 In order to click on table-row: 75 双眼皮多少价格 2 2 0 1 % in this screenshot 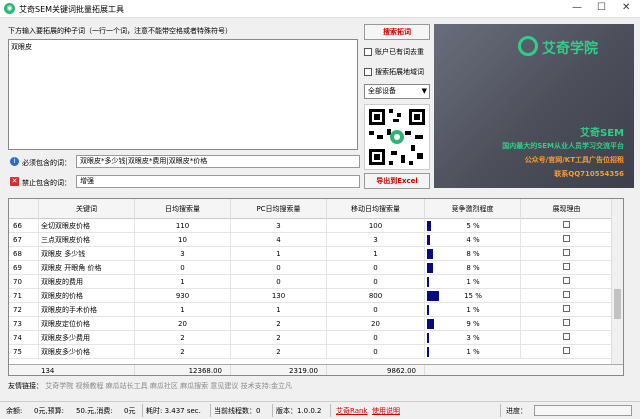, I will do `click(316, 352)`.